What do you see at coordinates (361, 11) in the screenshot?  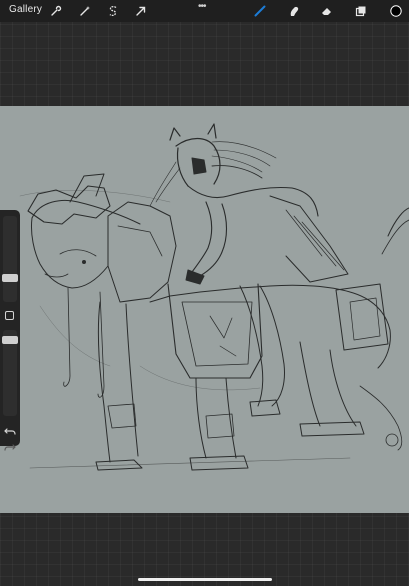 I see `layers-icon` at bounding box center [361, 11].